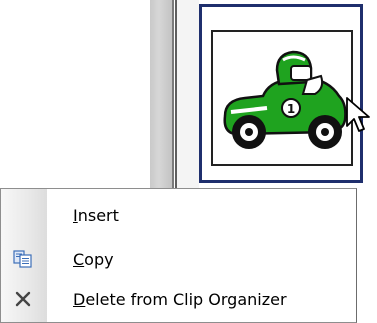 The height and width of the screenshot is (323, 377). Describe the element at coordinates (23, 299) in the screenshot. I see `delete-icon` at that location.